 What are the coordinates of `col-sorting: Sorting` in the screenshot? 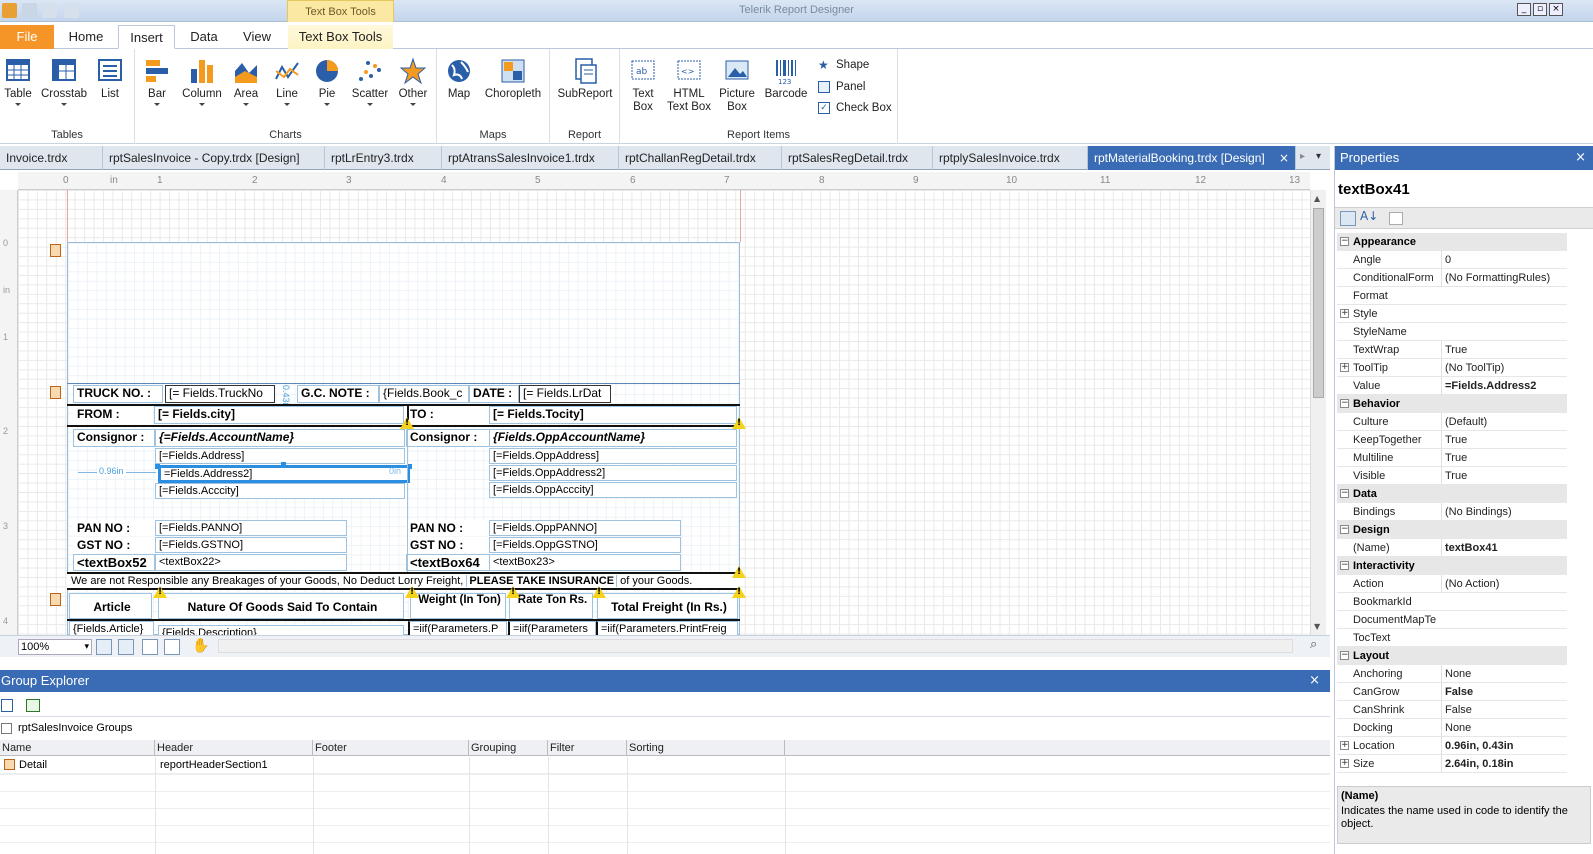 It's located at (706, 748).